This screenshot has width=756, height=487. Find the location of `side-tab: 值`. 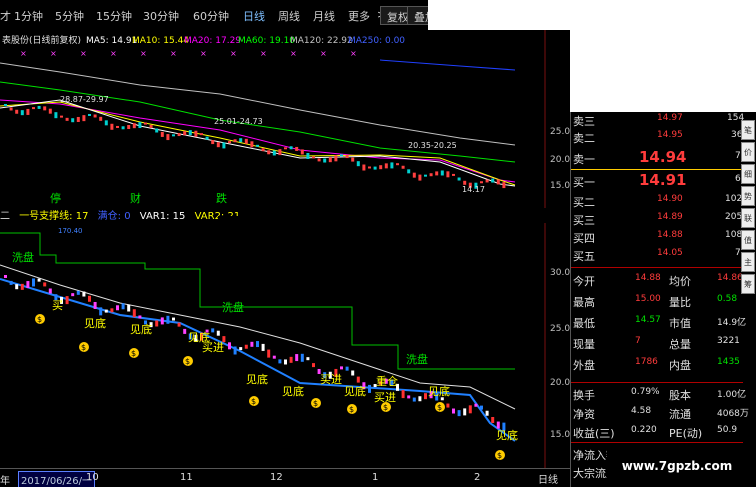

side-tab: 值 is located at coordinates (748, 240).